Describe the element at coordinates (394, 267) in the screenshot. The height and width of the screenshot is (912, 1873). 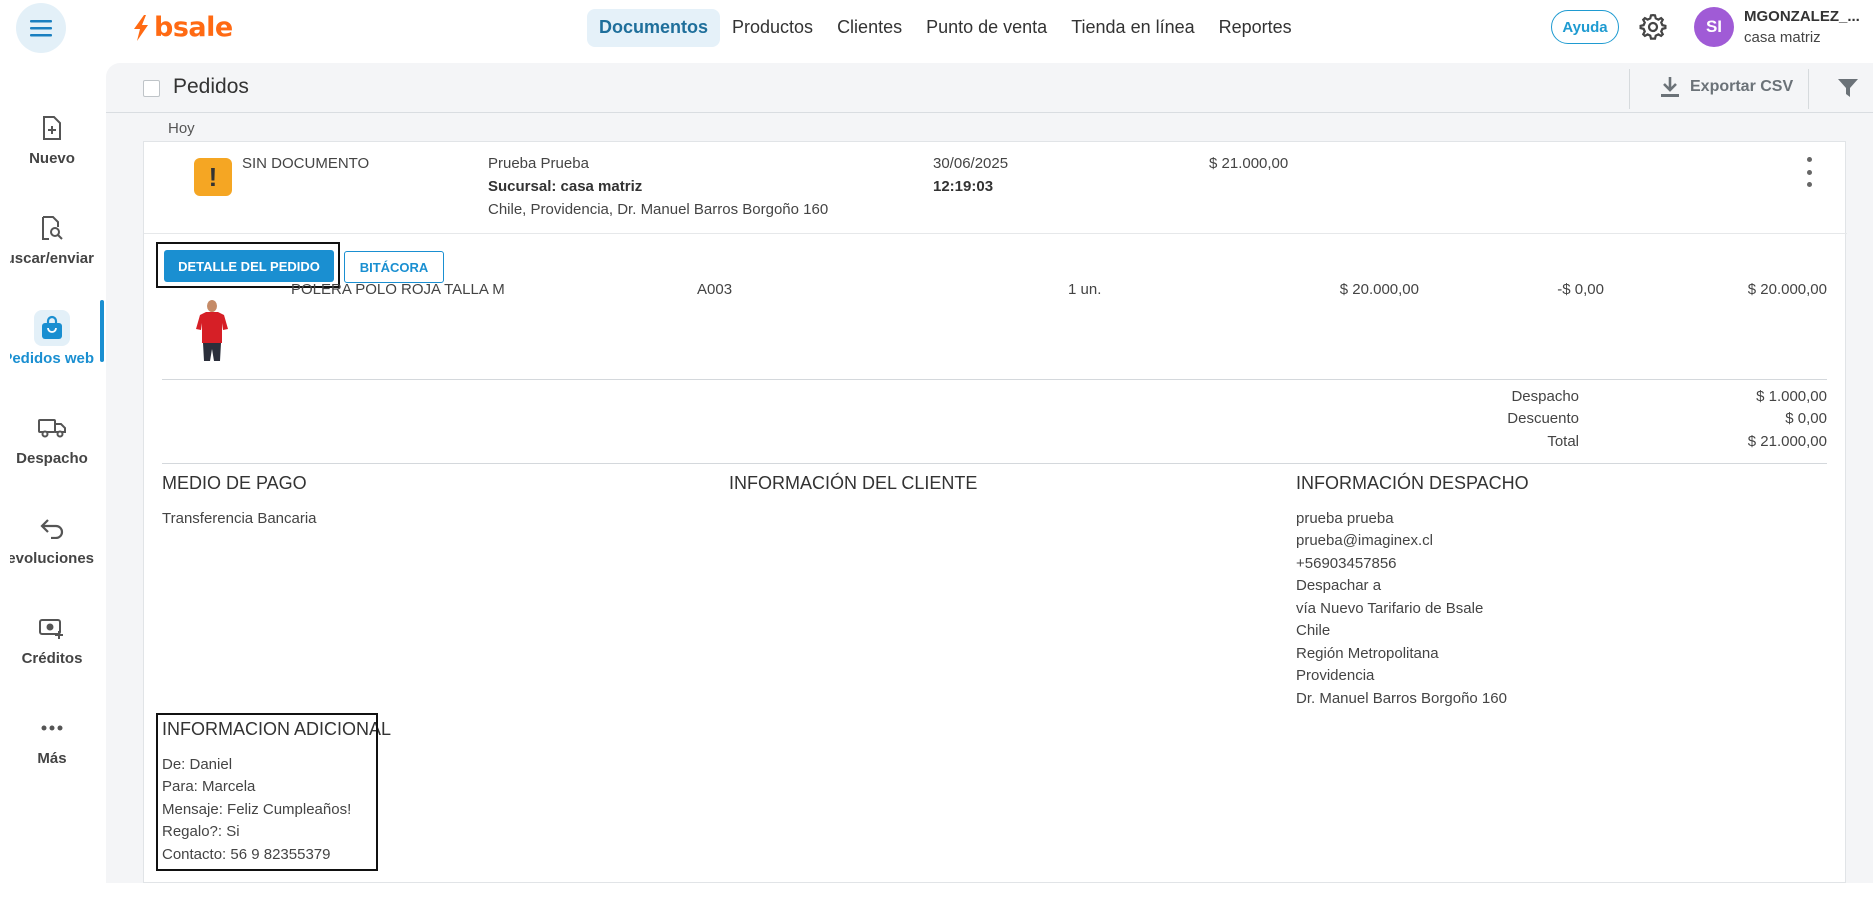
I see `tab-bitacora: BITÁCORA` at that location.